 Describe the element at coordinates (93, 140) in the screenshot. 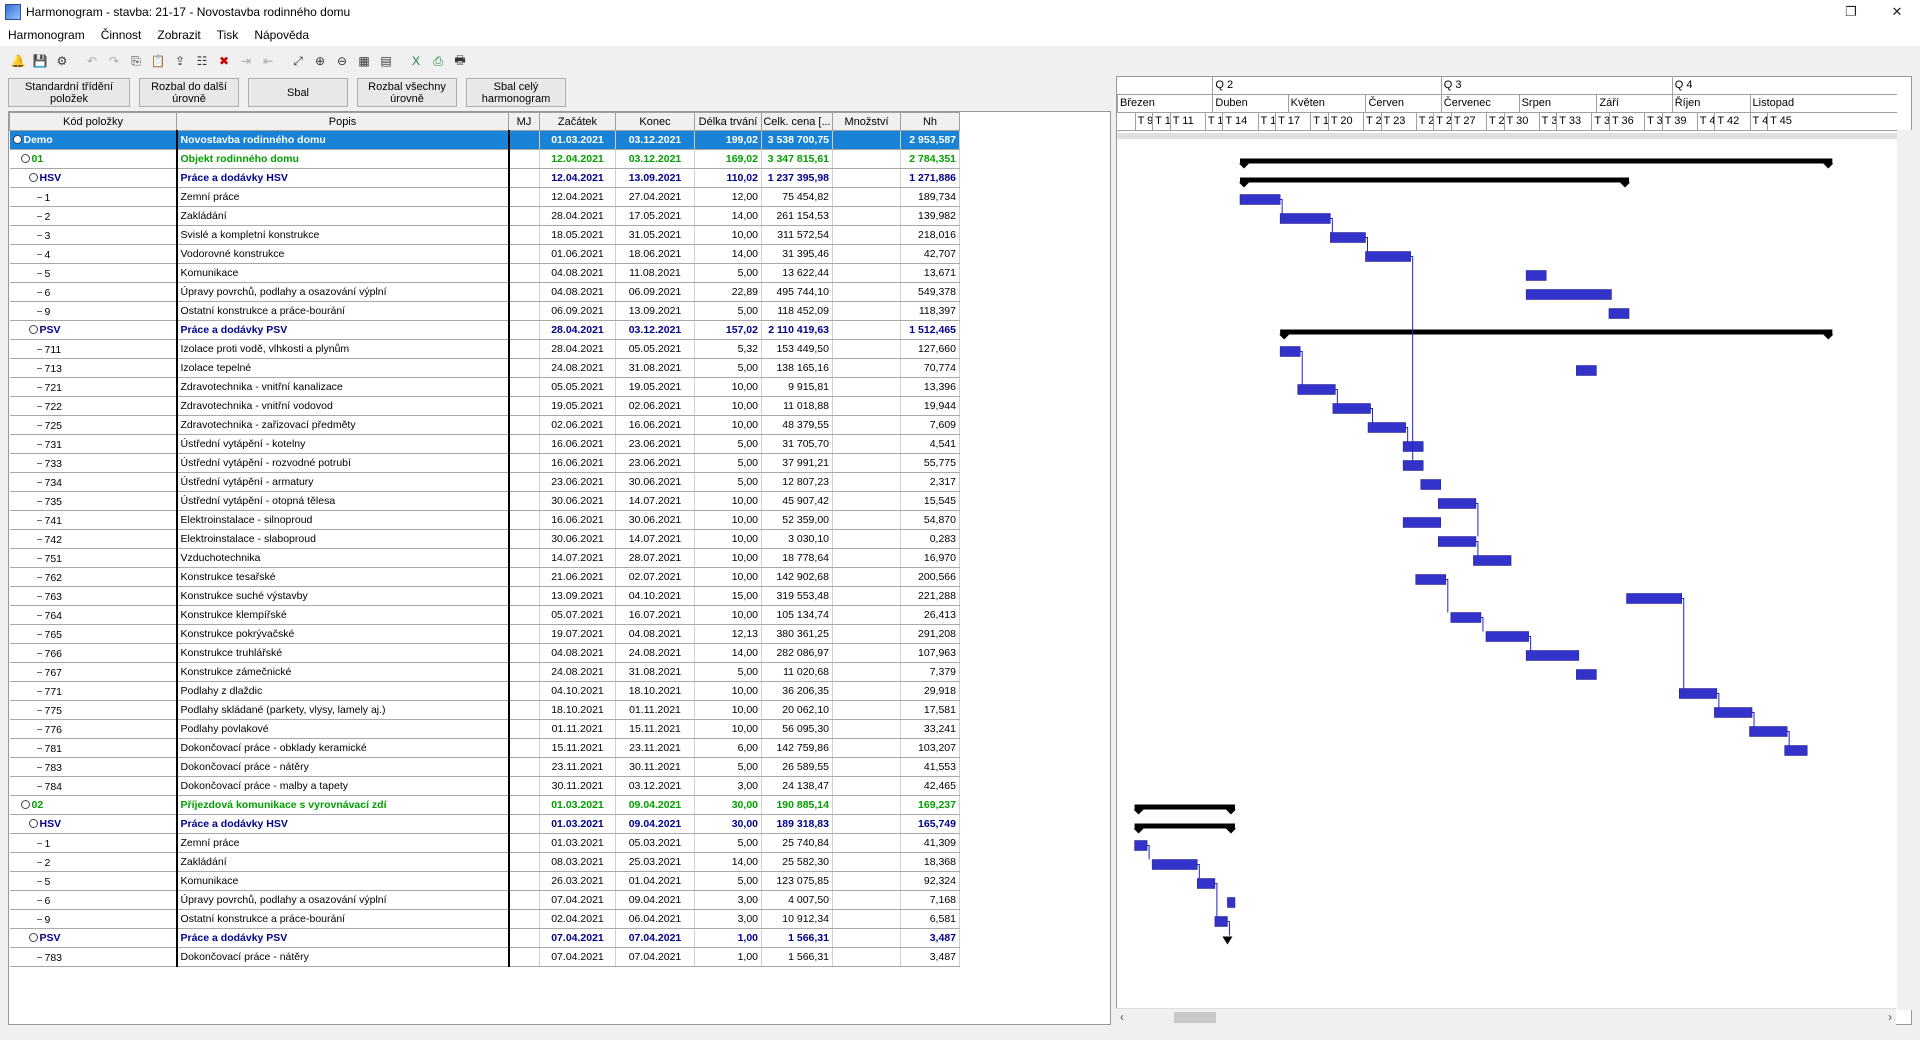

I see `code-cell: Demo` at that location.